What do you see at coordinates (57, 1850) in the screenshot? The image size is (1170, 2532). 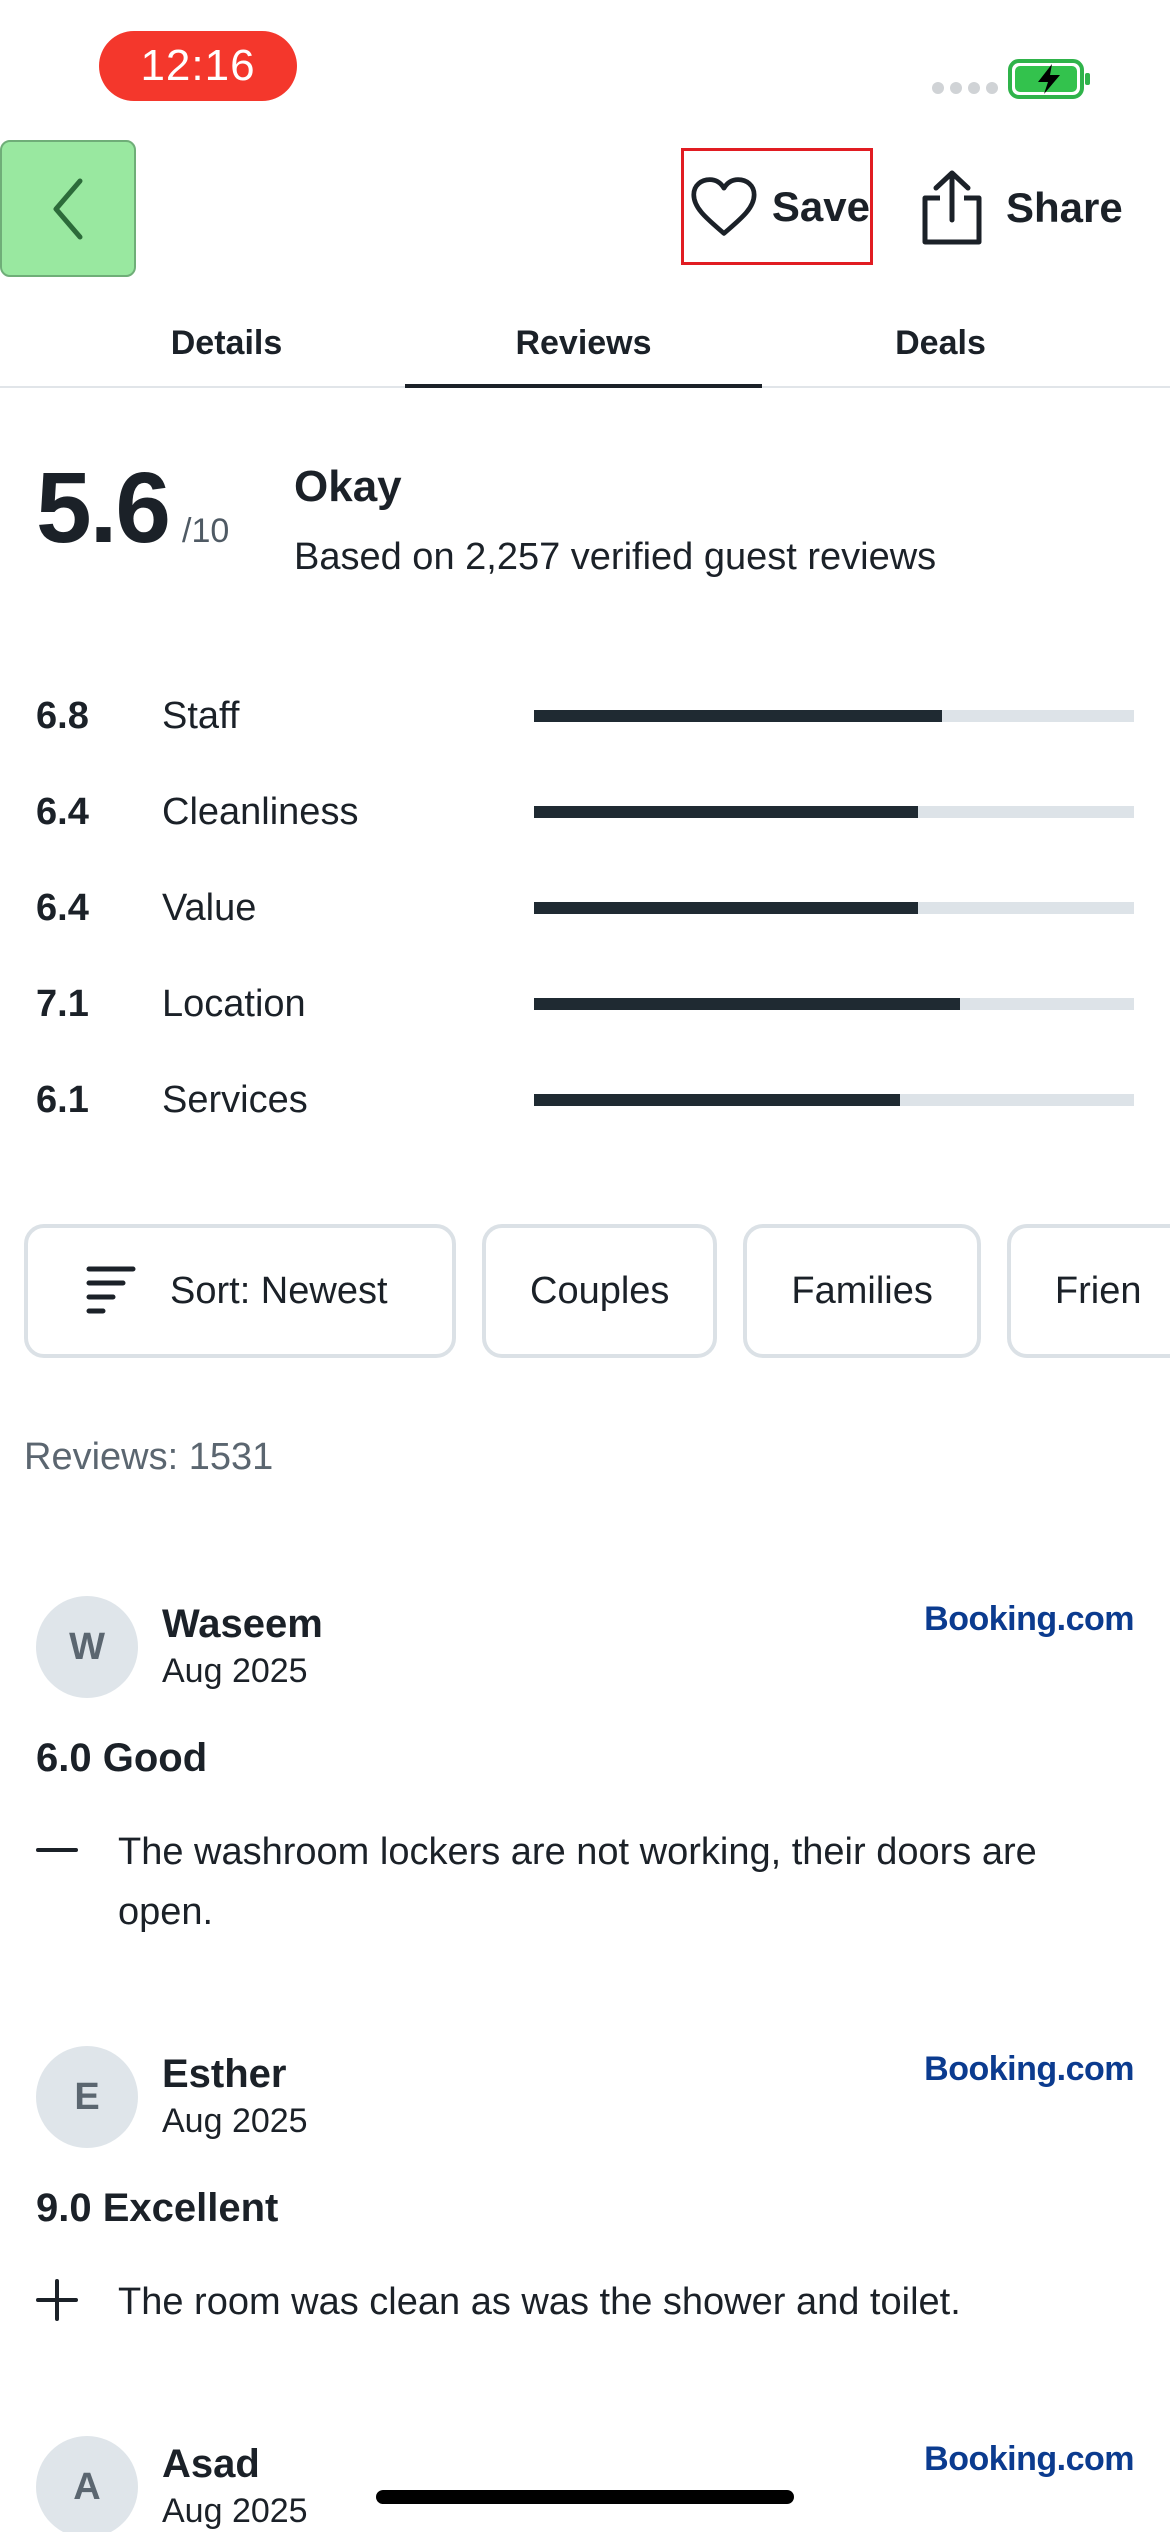 I see `minus-icon` at bounding box center [57, 1850].